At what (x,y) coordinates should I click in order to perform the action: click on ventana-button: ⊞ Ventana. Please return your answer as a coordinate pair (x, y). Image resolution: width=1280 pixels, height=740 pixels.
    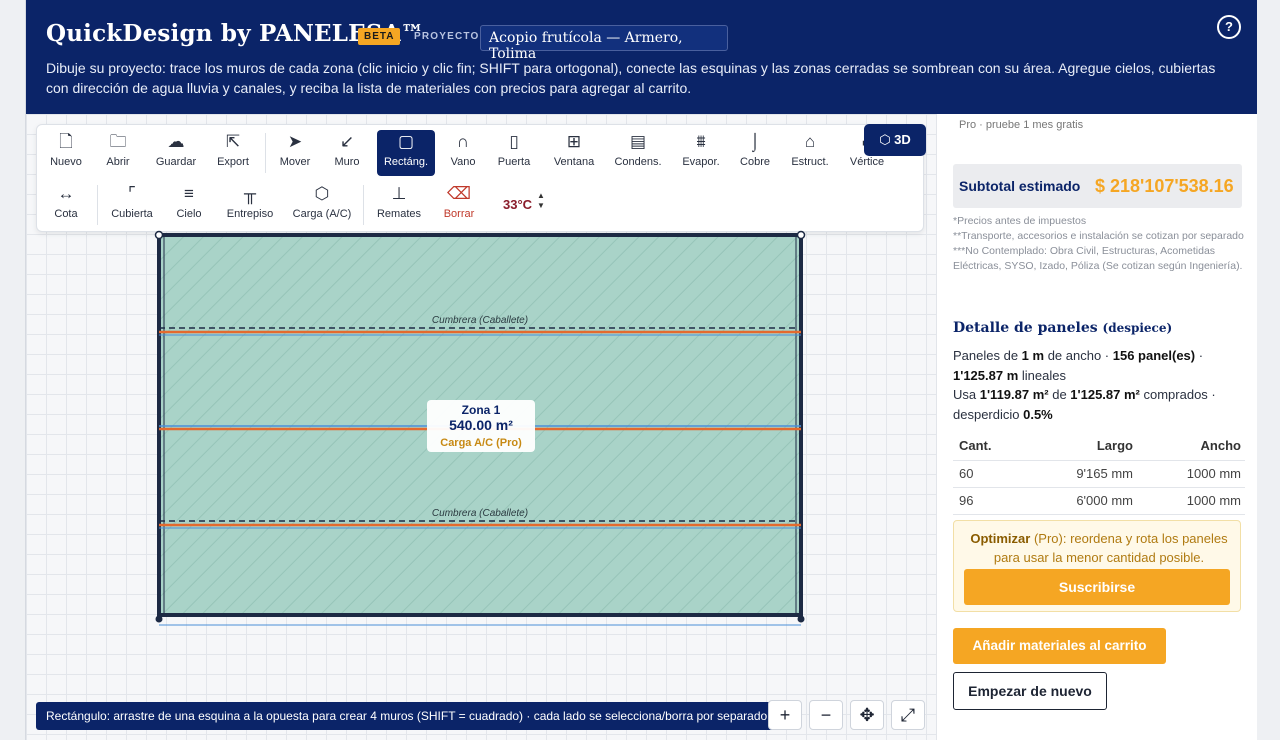
    Looking at the image, I should click on (574, 153).